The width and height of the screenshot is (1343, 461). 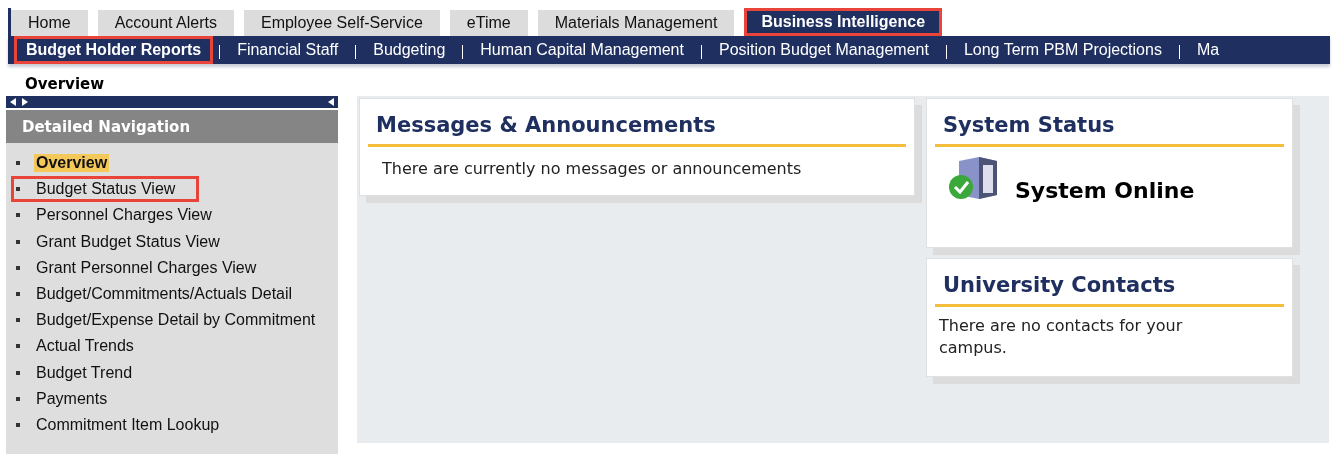 What do you see at coordinates (114, 50) in the screenshot?
I see `sub-nav-tab: Budget Holder Reports` at bounding box center [114, 50].